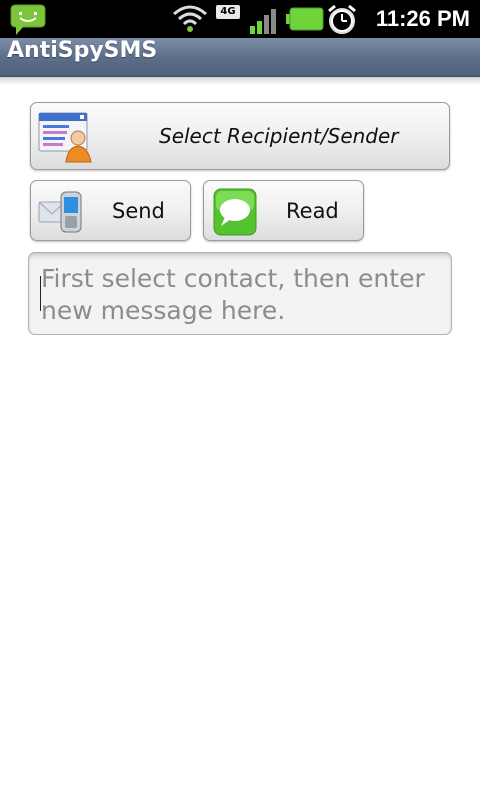  I want to click on signal-icon, so click(263, 21).